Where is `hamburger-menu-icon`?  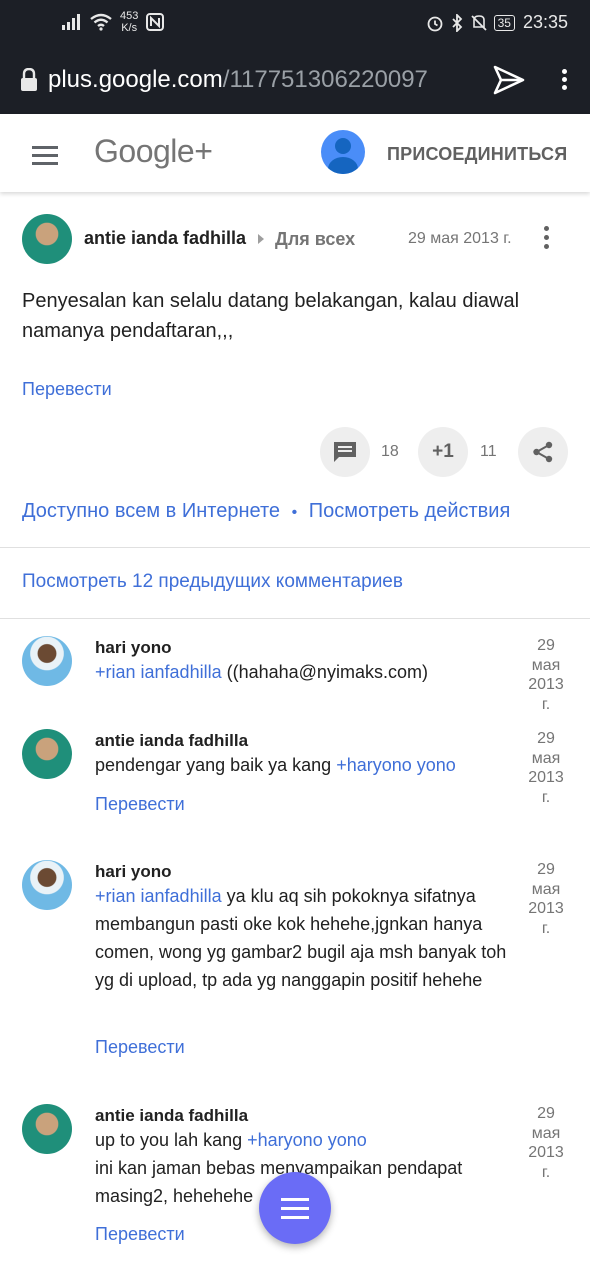
hamburger-menu-icon is located at coordinates (45, 158).